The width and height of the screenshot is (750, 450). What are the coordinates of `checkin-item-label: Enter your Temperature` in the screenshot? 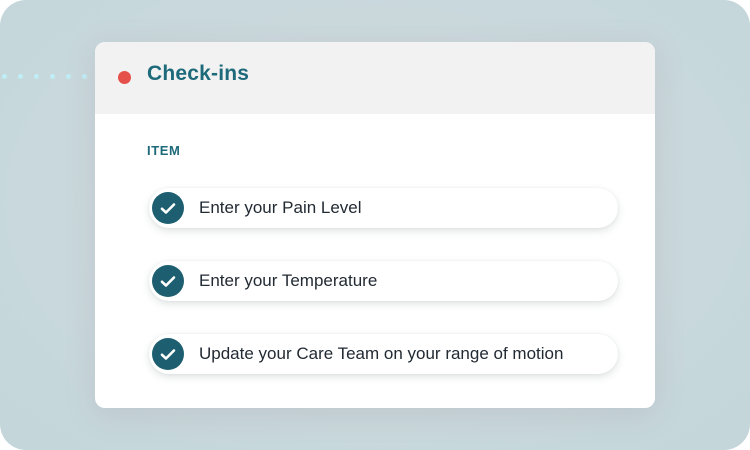 It's located at (288, 280).